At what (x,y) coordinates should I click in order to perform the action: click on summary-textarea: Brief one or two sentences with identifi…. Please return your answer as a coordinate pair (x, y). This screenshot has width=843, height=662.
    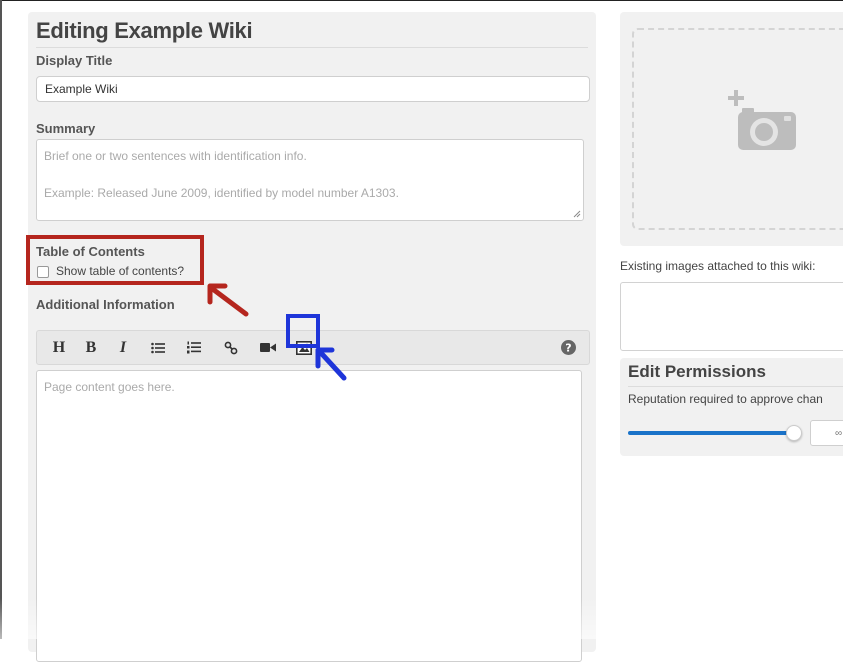
    Looking at the image, I should click on (310, 180).